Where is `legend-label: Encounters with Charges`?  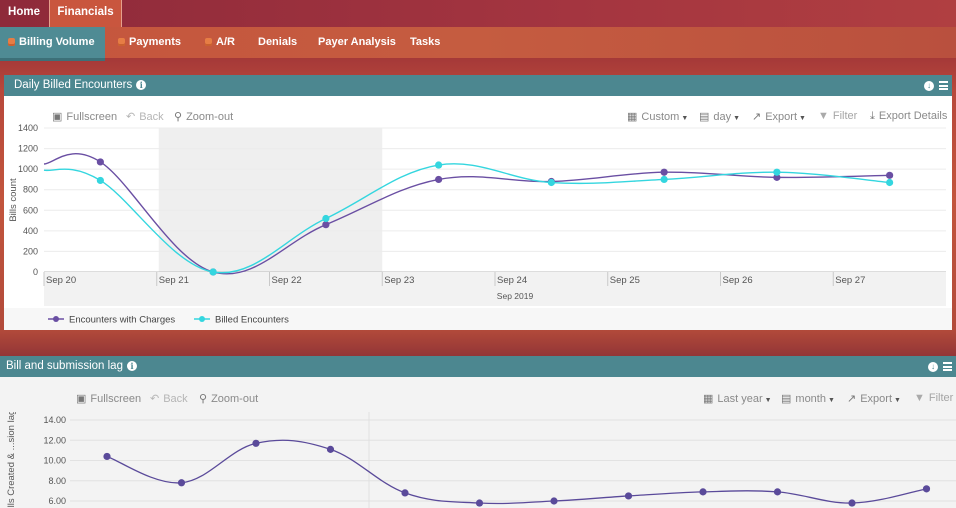 legend-label: Encounters with Charges is located at coordinates (122, 320).